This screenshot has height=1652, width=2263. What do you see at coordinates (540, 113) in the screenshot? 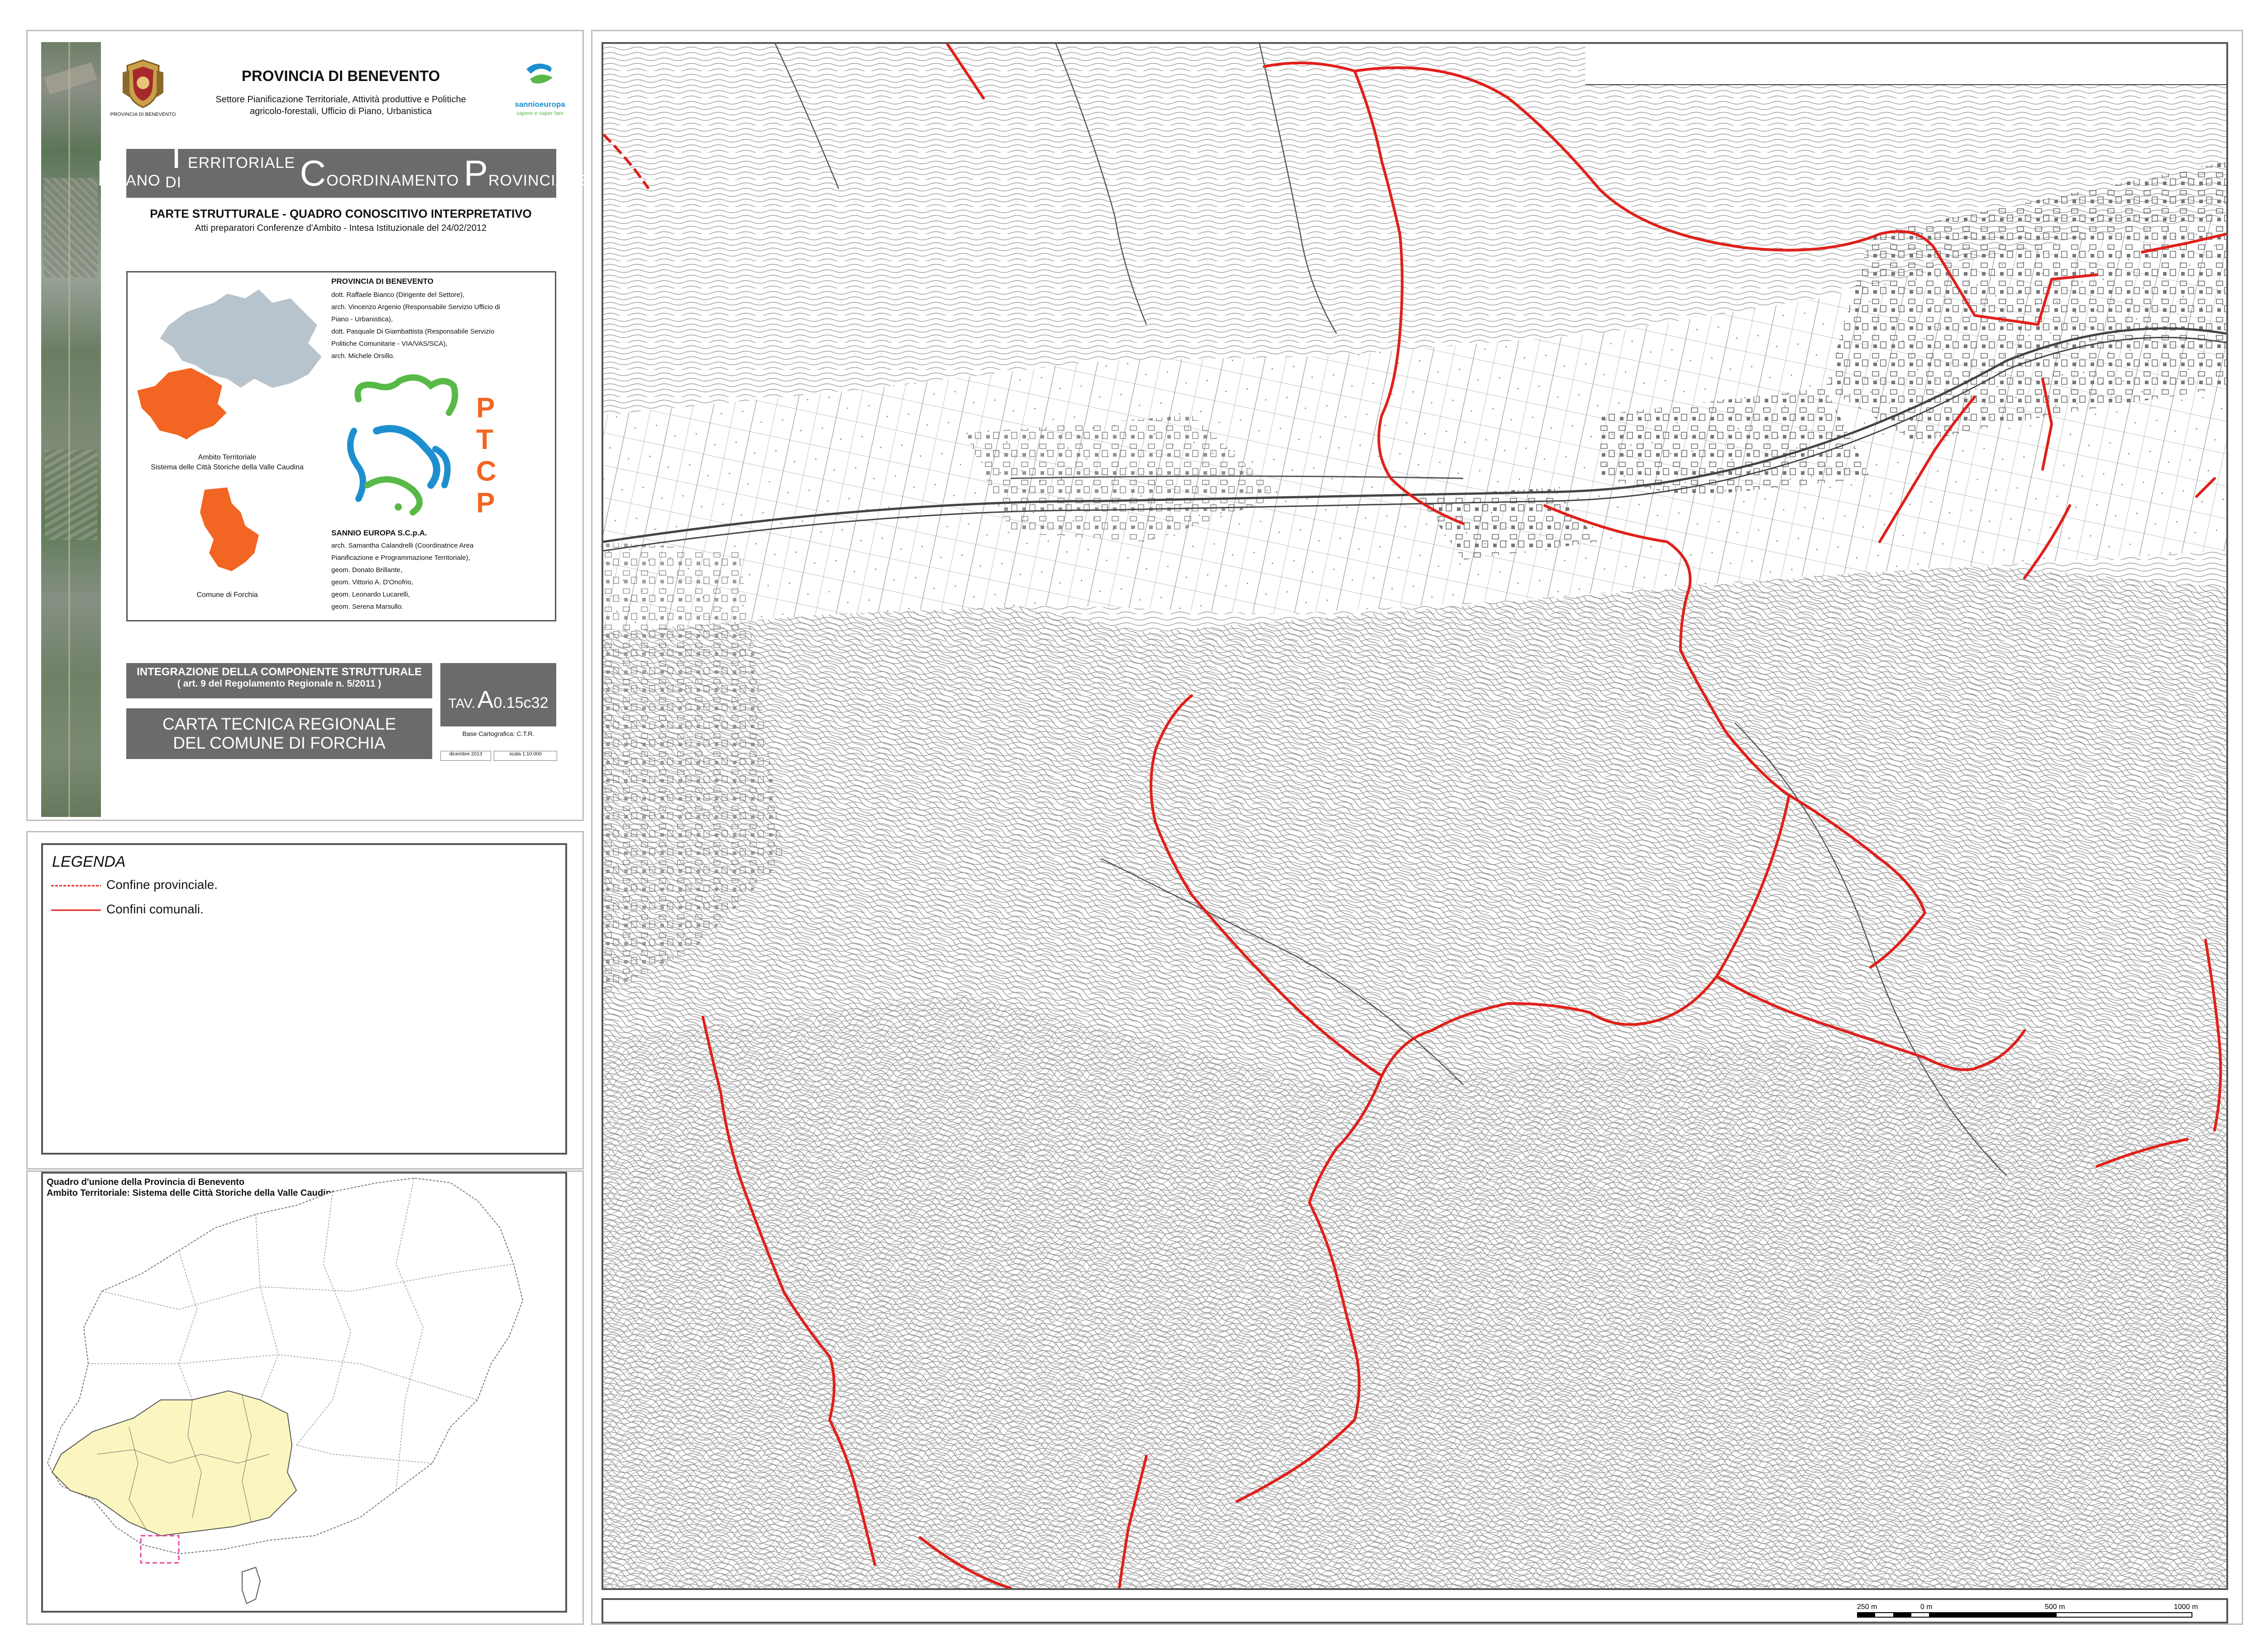
I see `partner-logo-tagline: sapere e saper fare` at bounding box center [540, 113].